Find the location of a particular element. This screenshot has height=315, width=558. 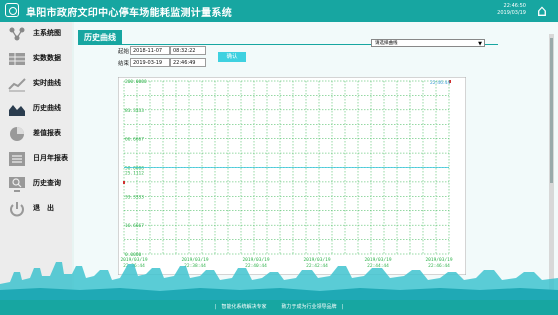

sidebar-item-history-curve: 历史曲线 is located at coordinates (36, 109).